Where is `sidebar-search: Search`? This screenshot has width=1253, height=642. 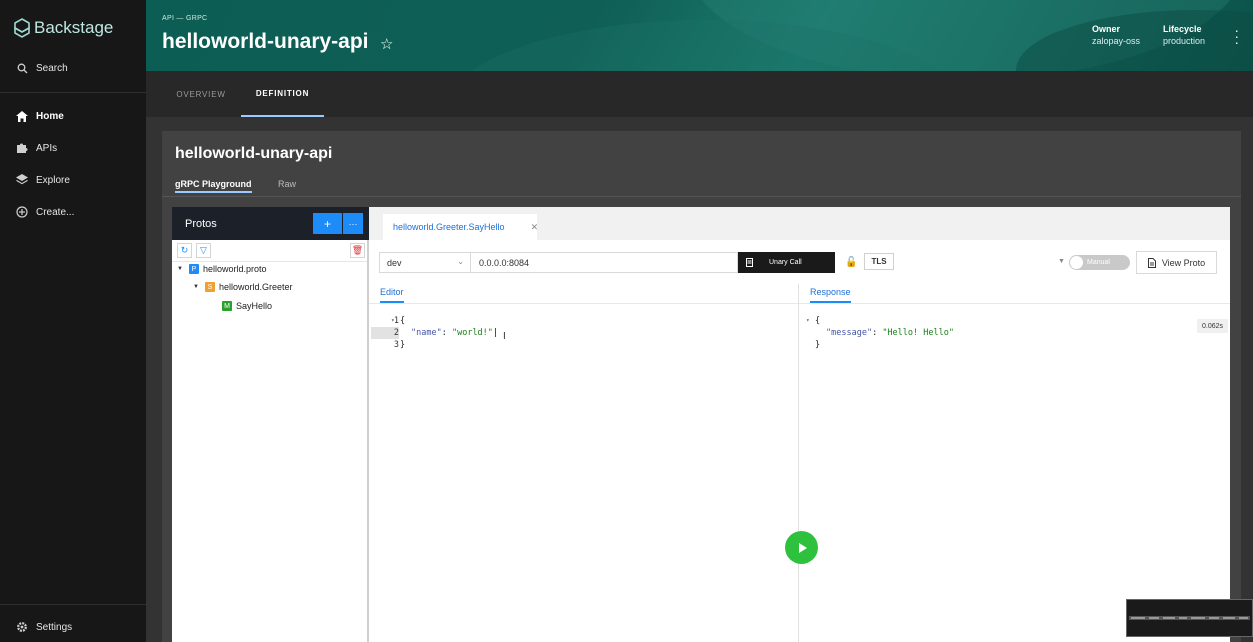
sidebar-search: Search is located at coordinates (73, 68).